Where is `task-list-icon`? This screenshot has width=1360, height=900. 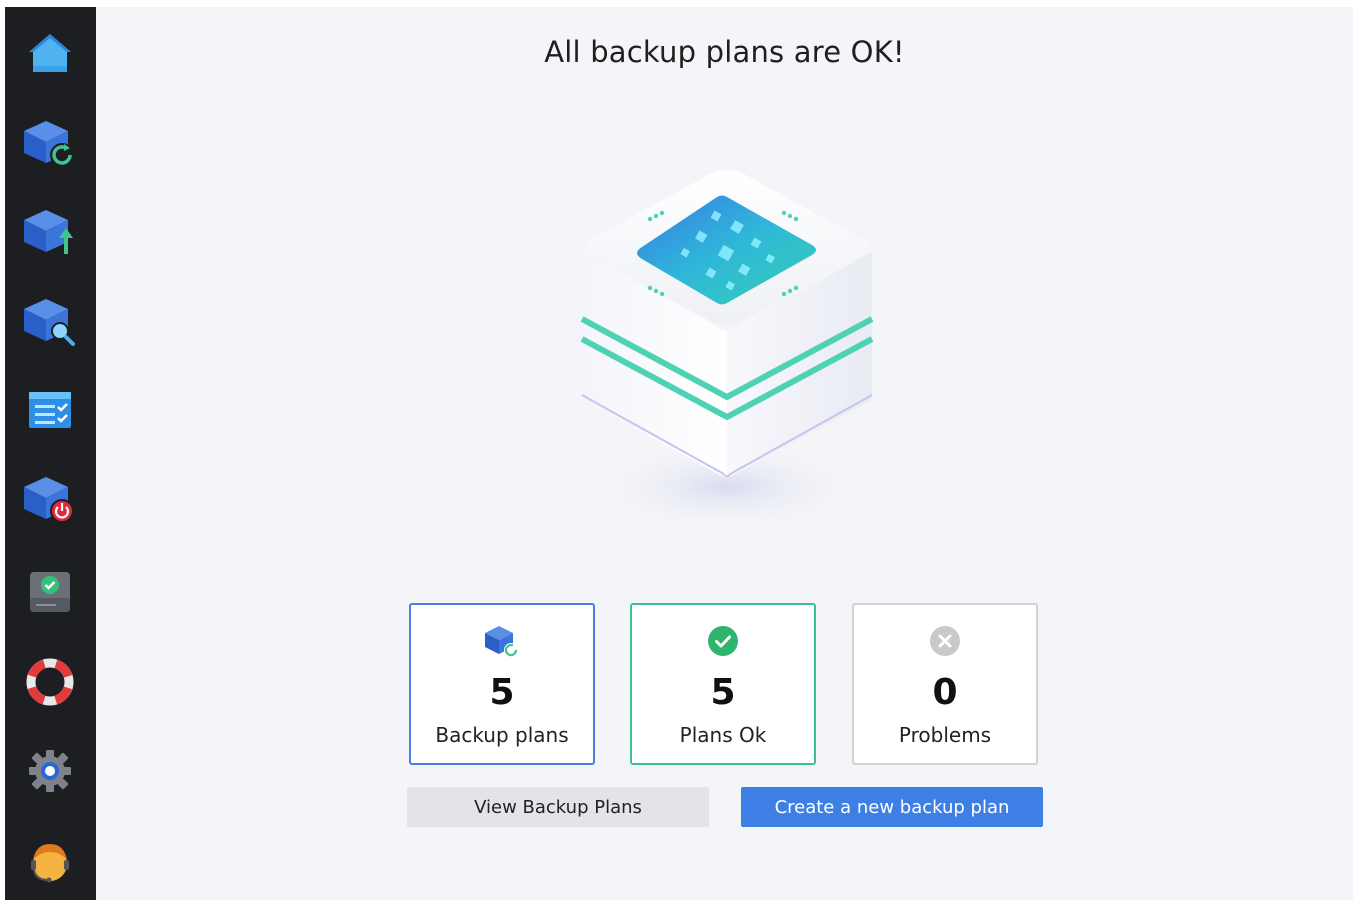
task-list-icon is located at coordinates (50, 410).